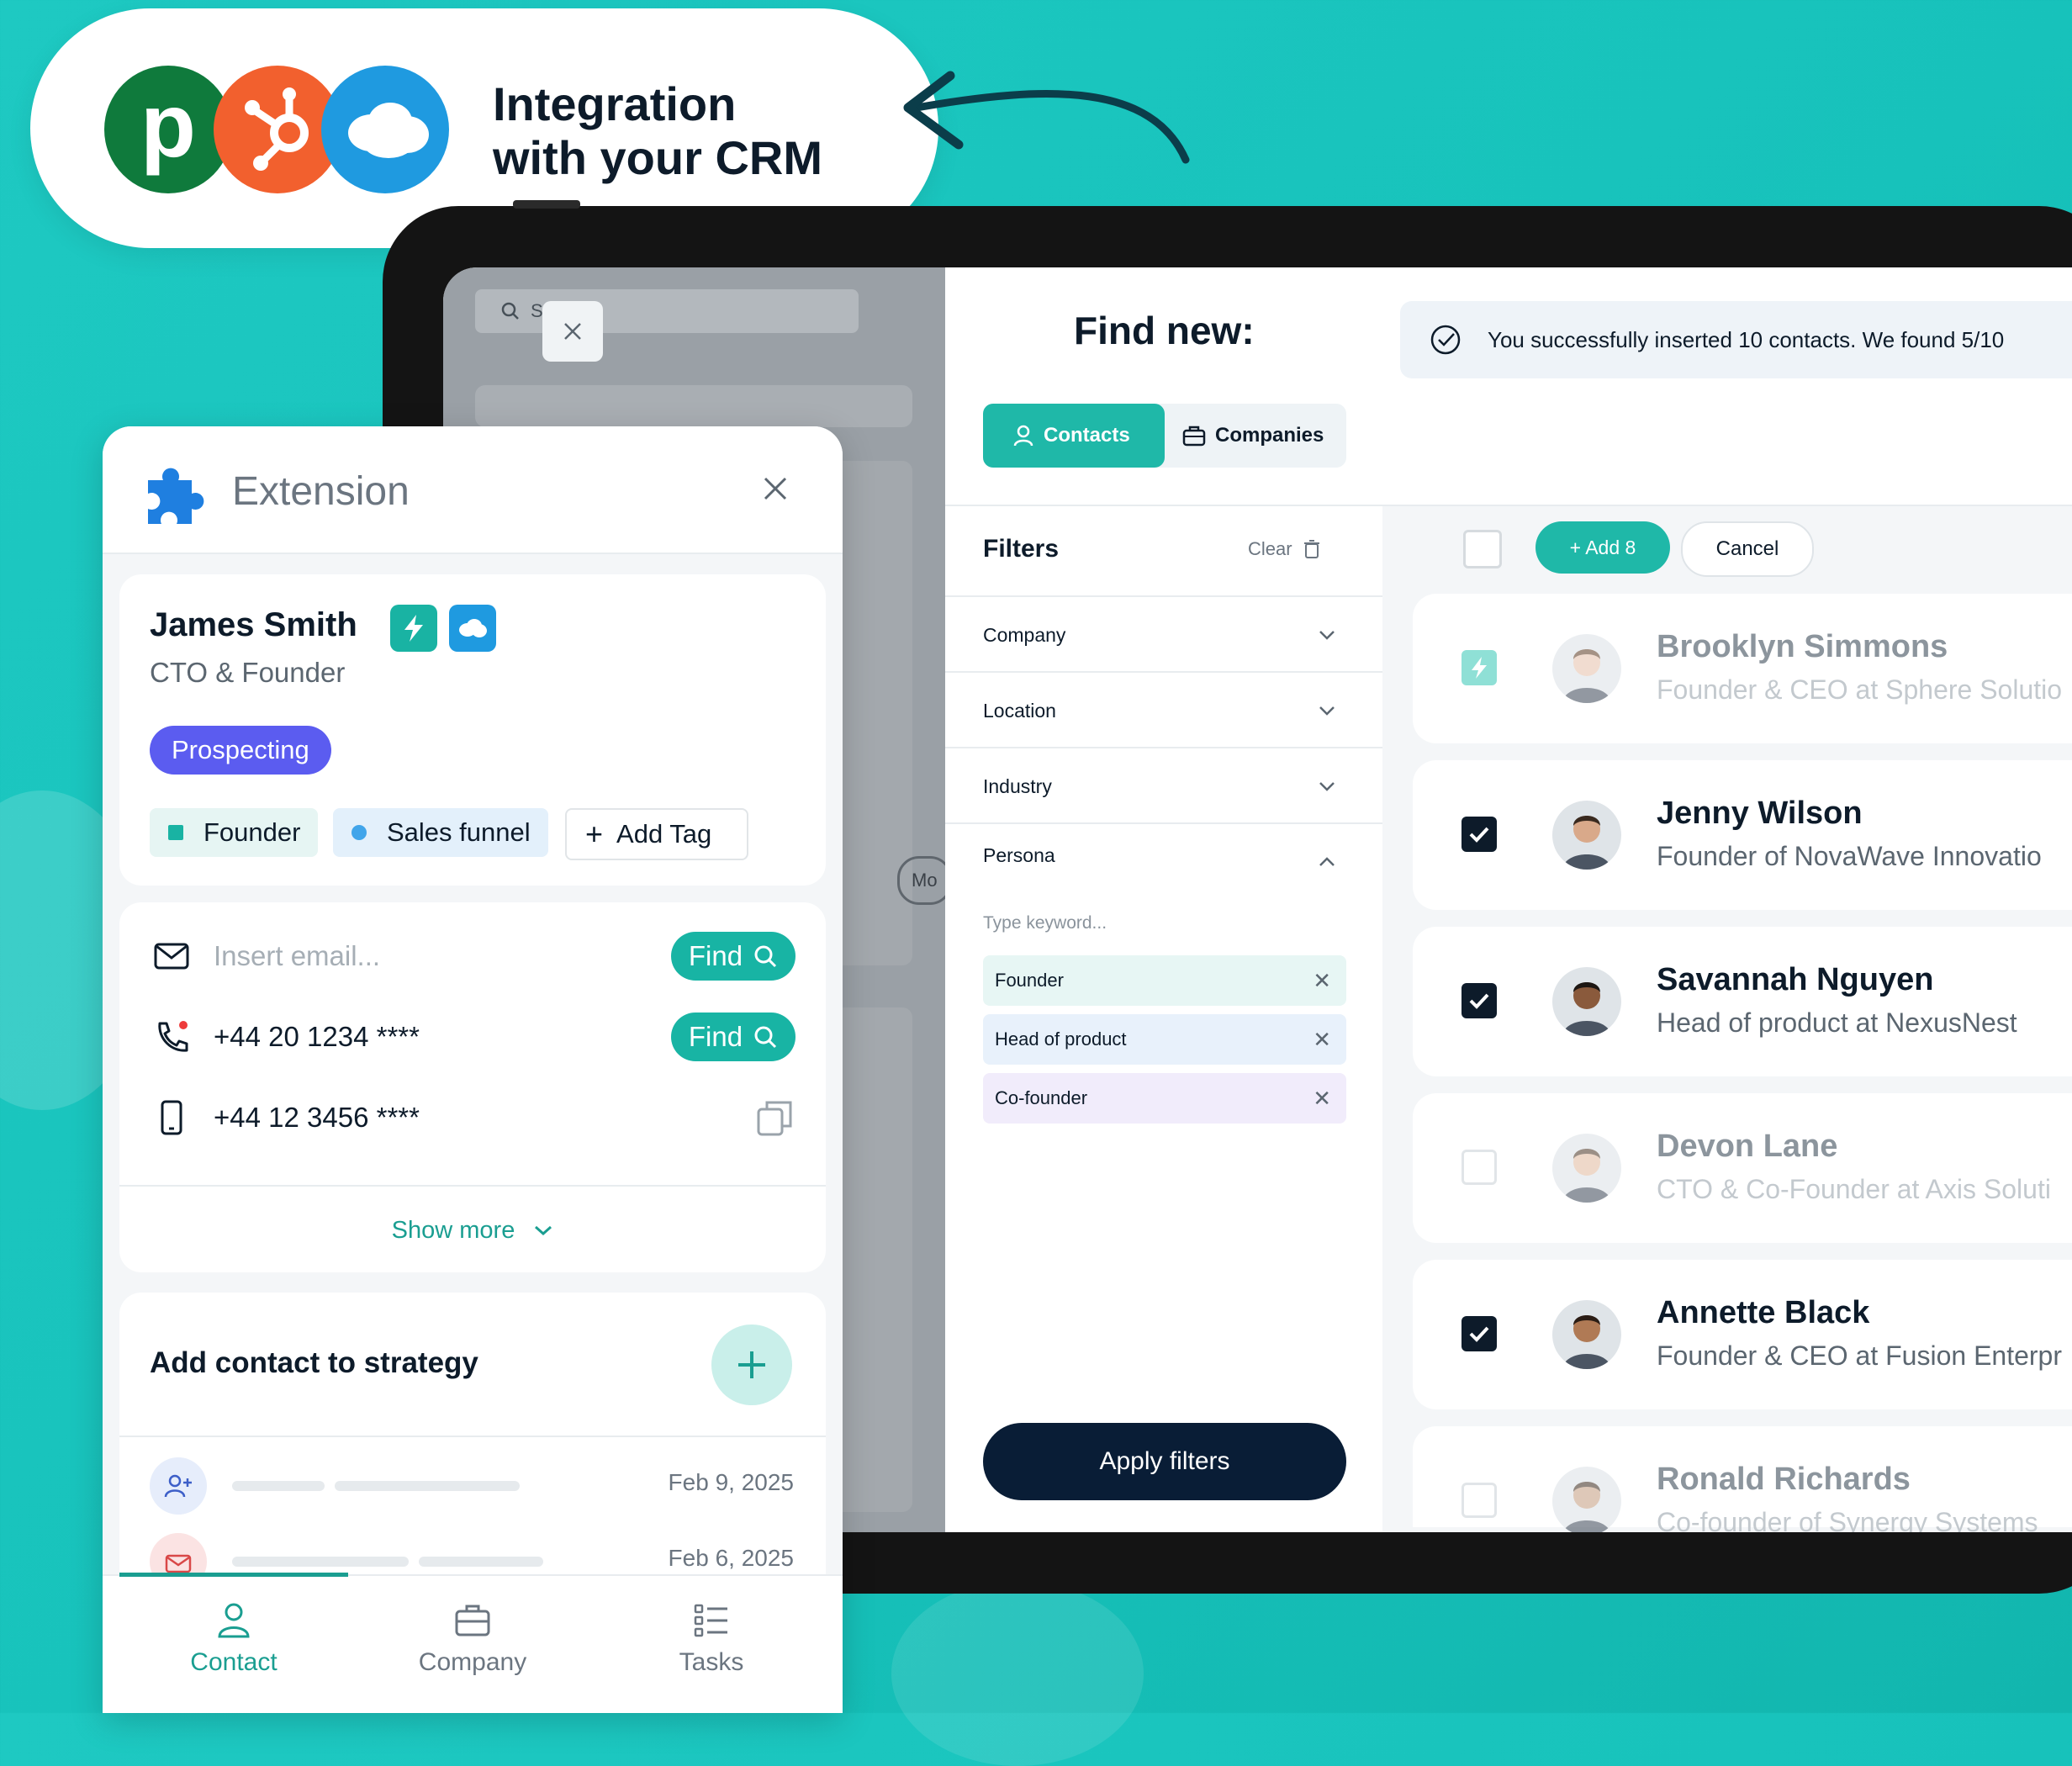 Image resolution: width=2072 pixels, height=1766 pixels. I want to click on filter-company-label: Company, so click(1024, 634).